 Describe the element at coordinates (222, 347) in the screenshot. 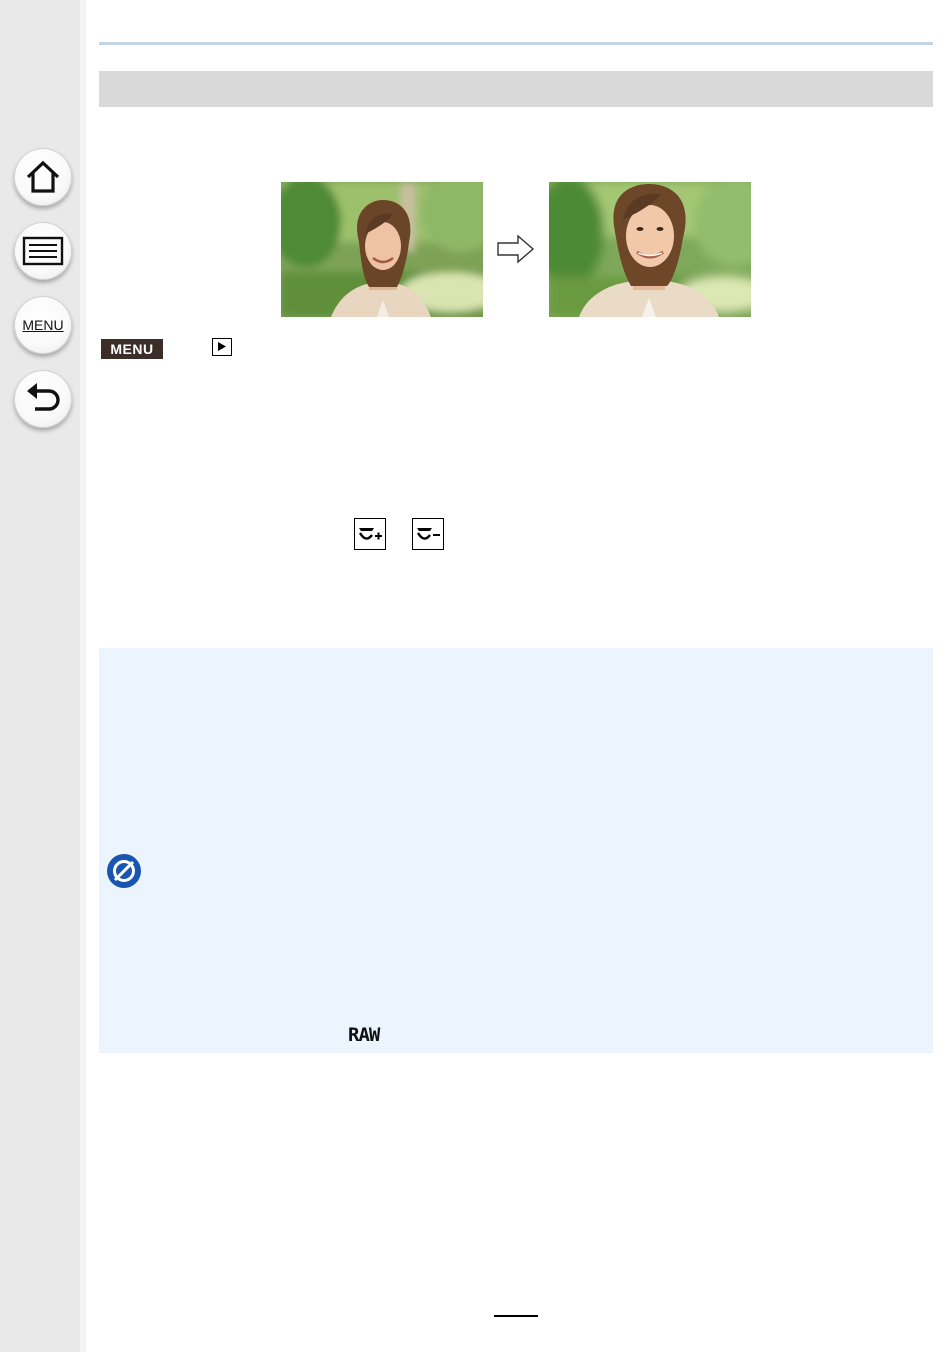

I see `playback-icon` at that location.